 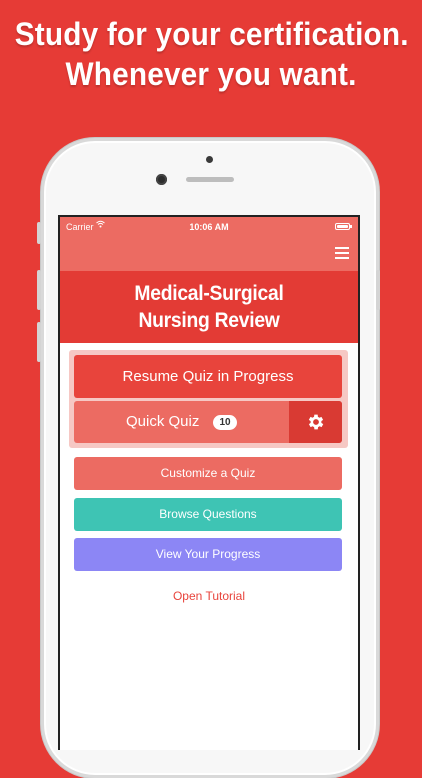 I want to click on status-time: 10:06 AM, so click(x=209, y=227).